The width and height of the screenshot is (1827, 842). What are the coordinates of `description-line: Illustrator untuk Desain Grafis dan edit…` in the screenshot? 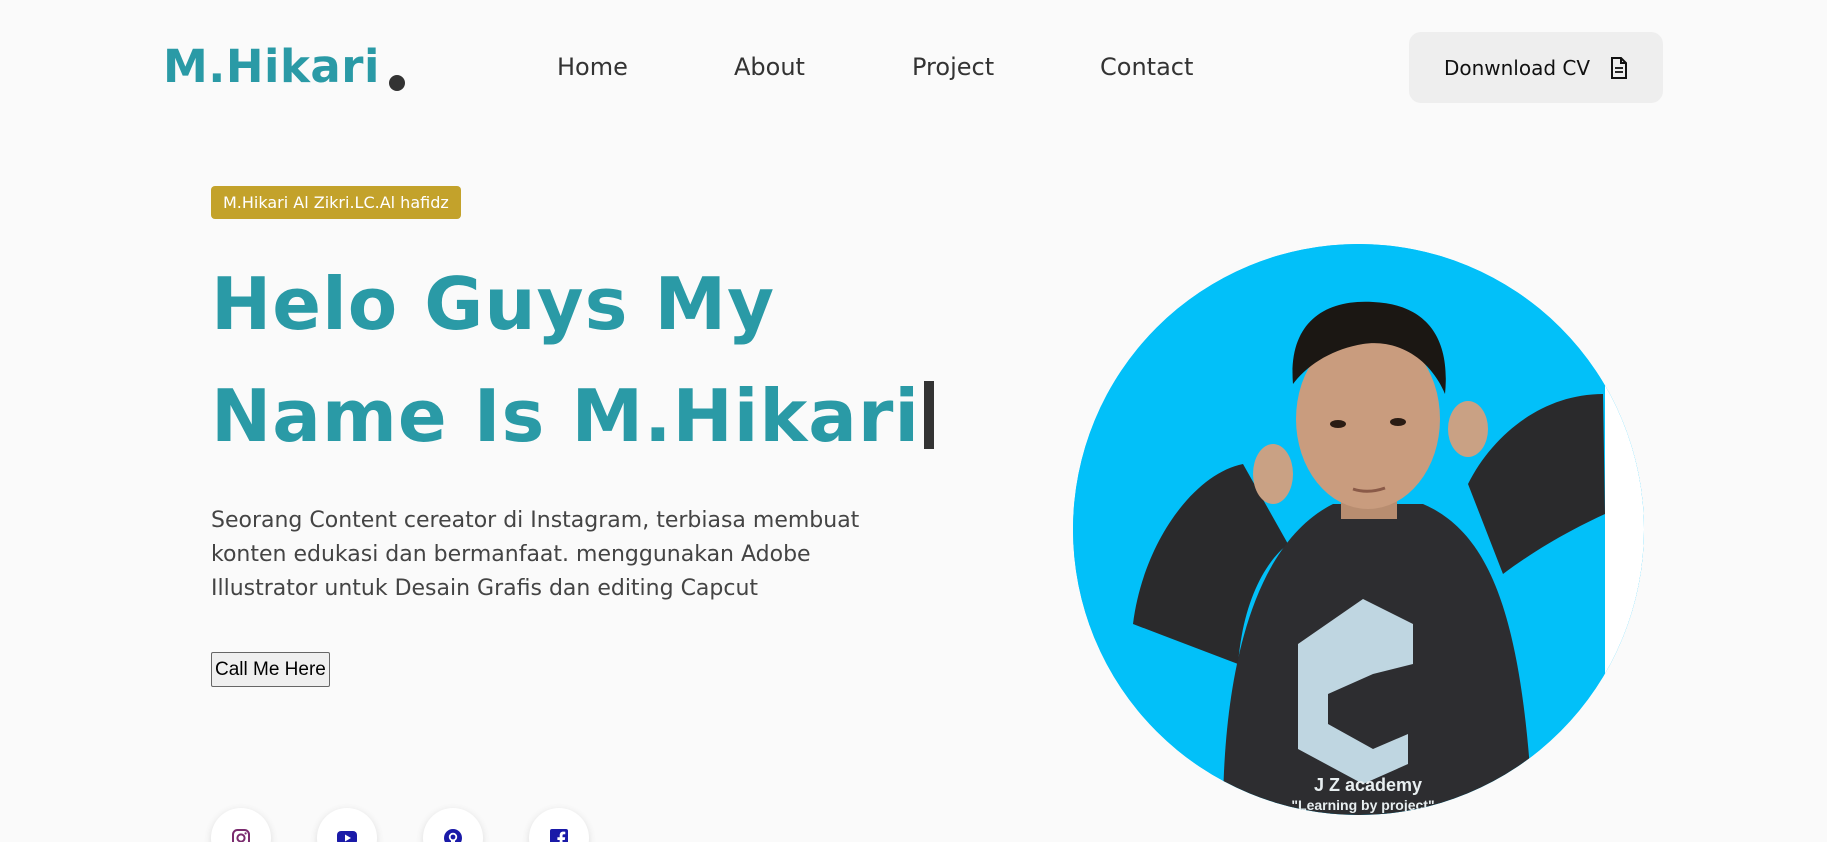 It's located at (485, 588).